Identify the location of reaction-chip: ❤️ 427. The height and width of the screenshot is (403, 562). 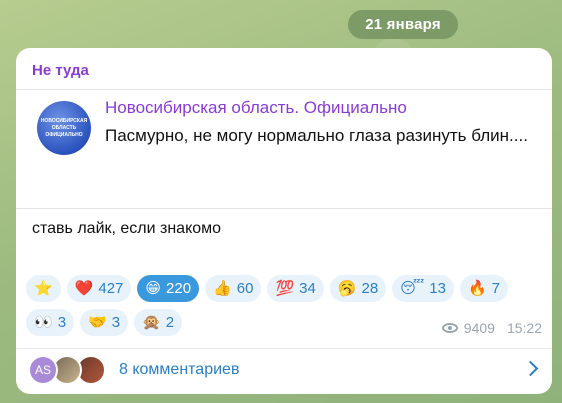
(99, 288).